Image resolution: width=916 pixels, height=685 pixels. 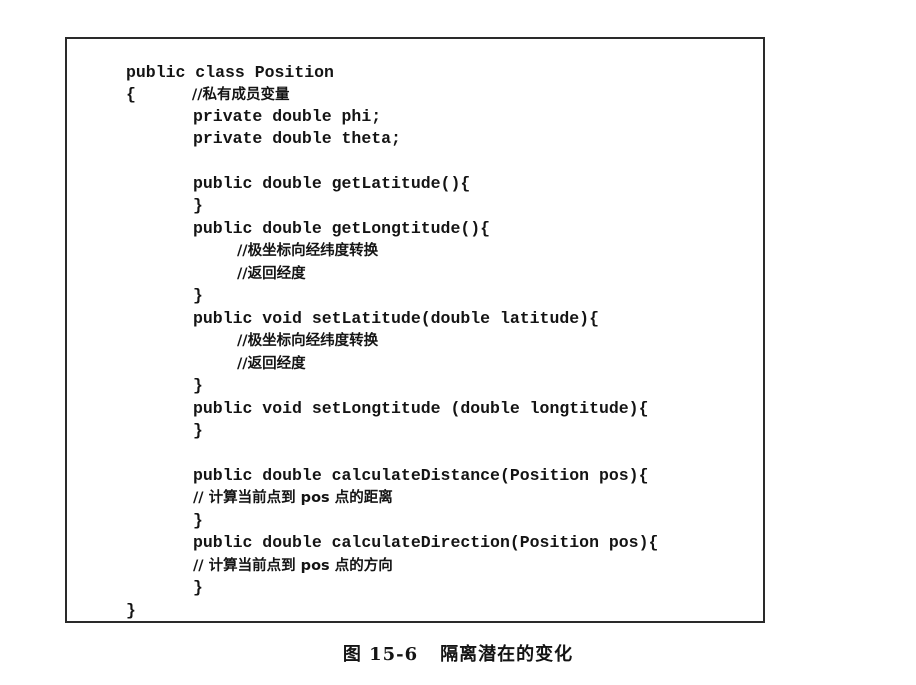 I want to click on code-line-close-set-longtitude: }, so click(x=198, y=430).